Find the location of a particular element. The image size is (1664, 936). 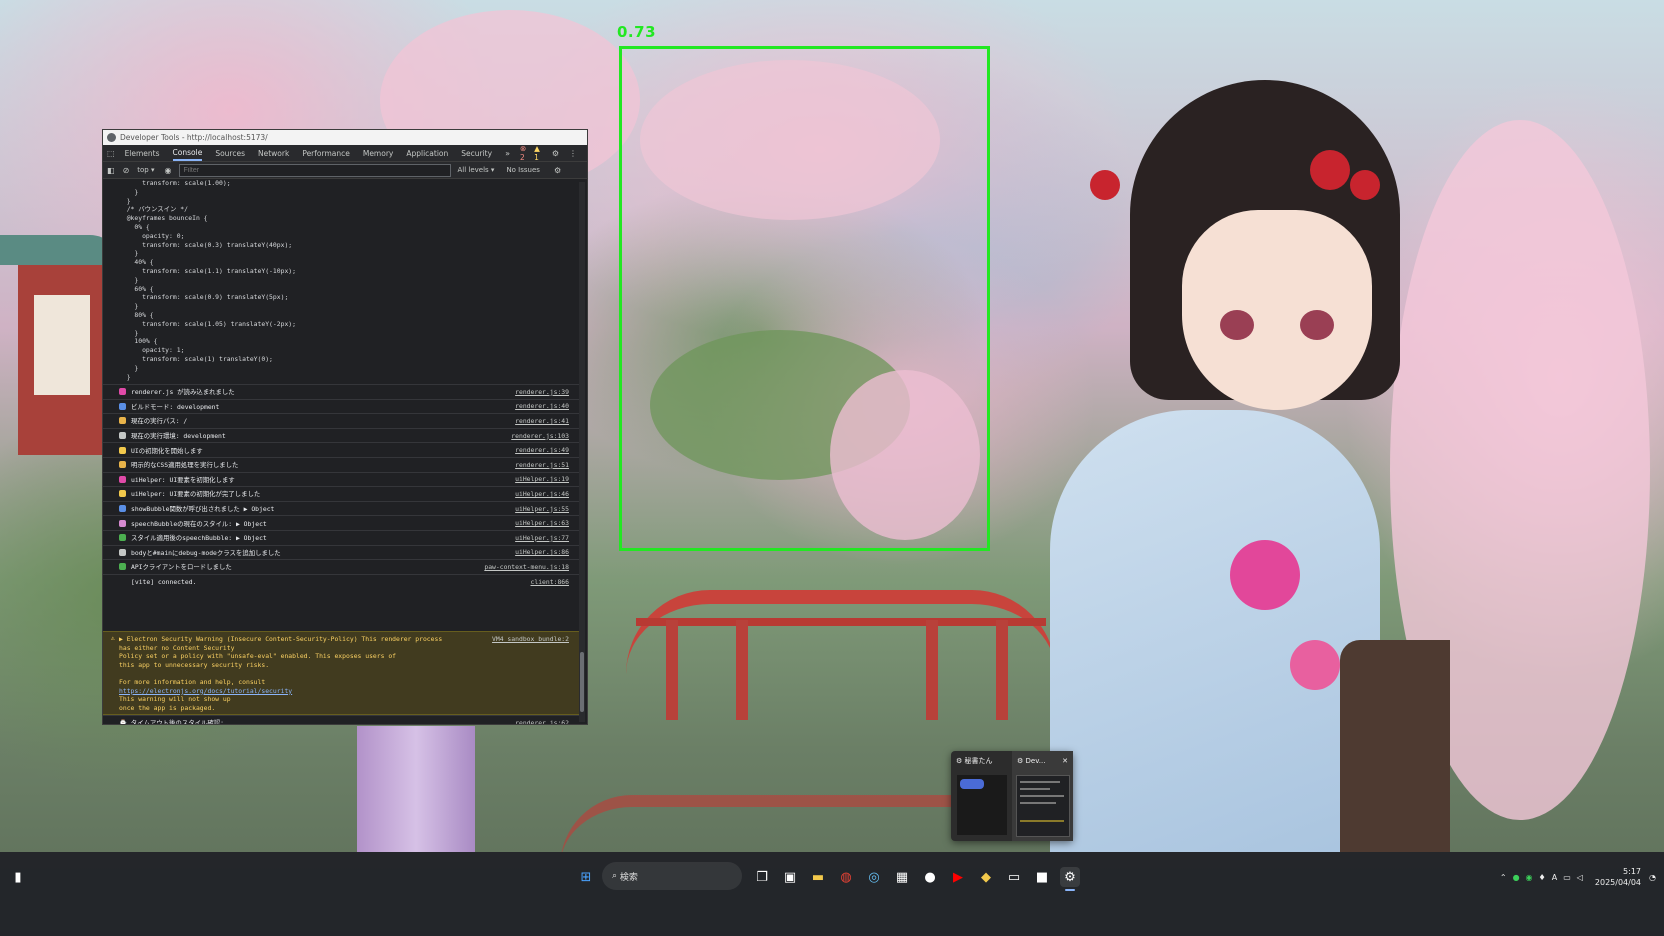

preview-app-1: ⚙ 秘書たん is located at coordinates (981, 796).